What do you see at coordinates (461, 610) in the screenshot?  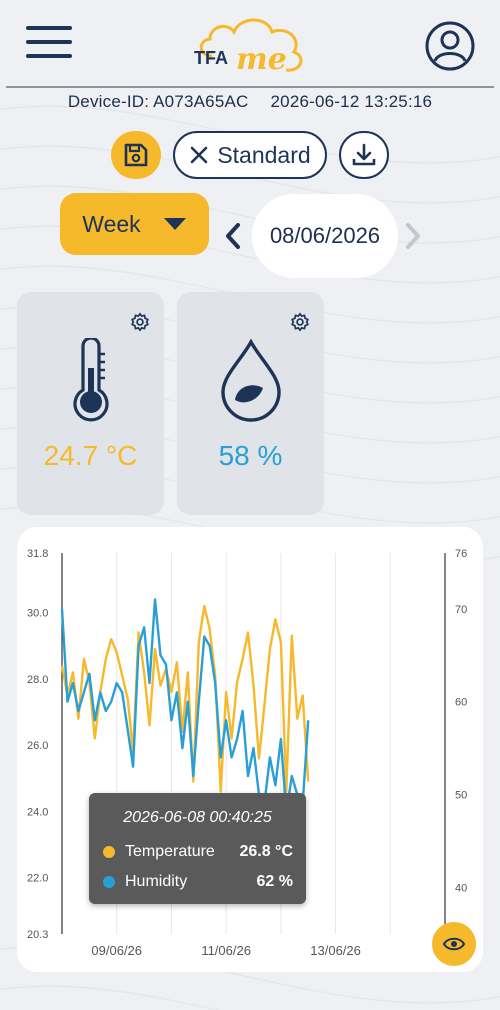 I see `y-right-tick-label: 70` at bounding box center [461, 610].